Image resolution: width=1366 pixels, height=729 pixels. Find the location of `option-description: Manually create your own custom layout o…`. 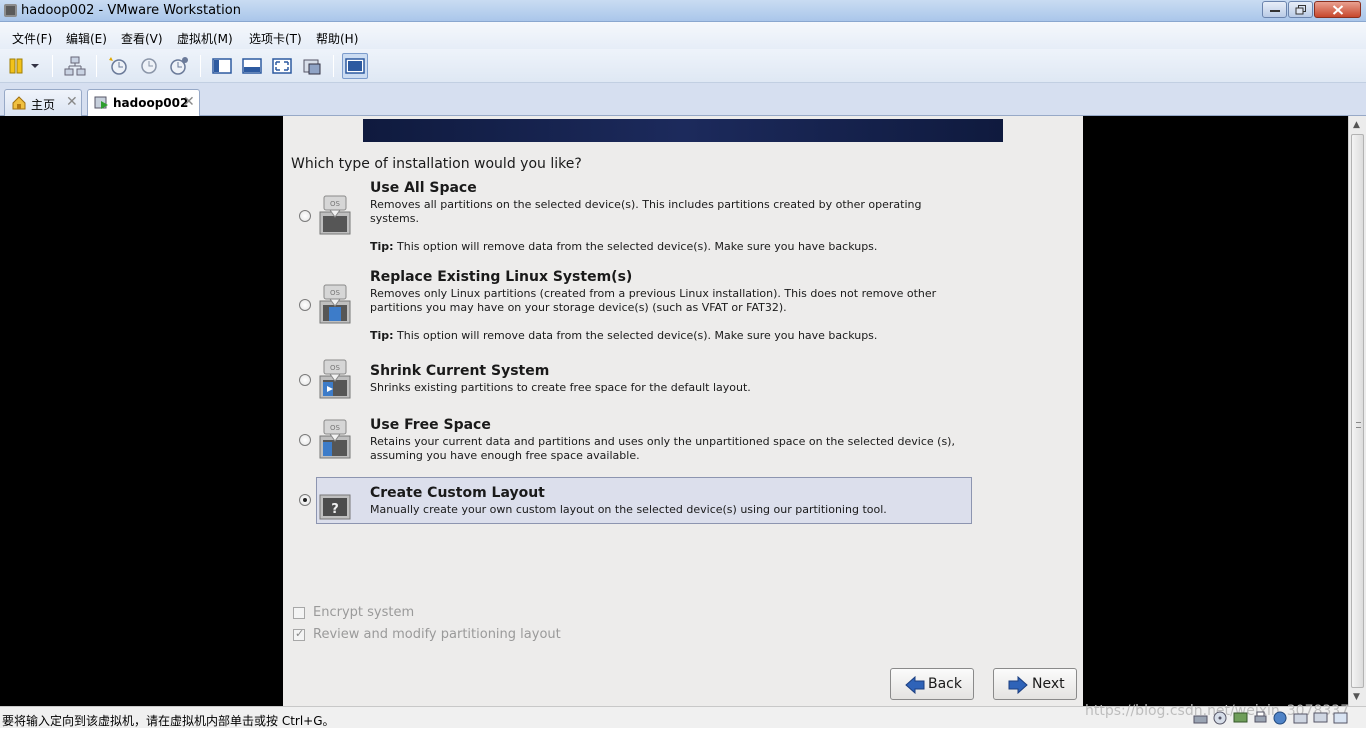

option-description: Manually create your own custom layout o… is located at coordinates (628, 509).